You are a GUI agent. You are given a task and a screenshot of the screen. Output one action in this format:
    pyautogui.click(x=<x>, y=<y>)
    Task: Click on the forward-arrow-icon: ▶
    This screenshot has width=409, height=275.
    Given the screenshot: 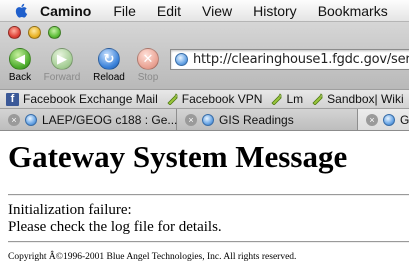 What is the action you would take?
    pyautogui.click(x=62, y=59)
    